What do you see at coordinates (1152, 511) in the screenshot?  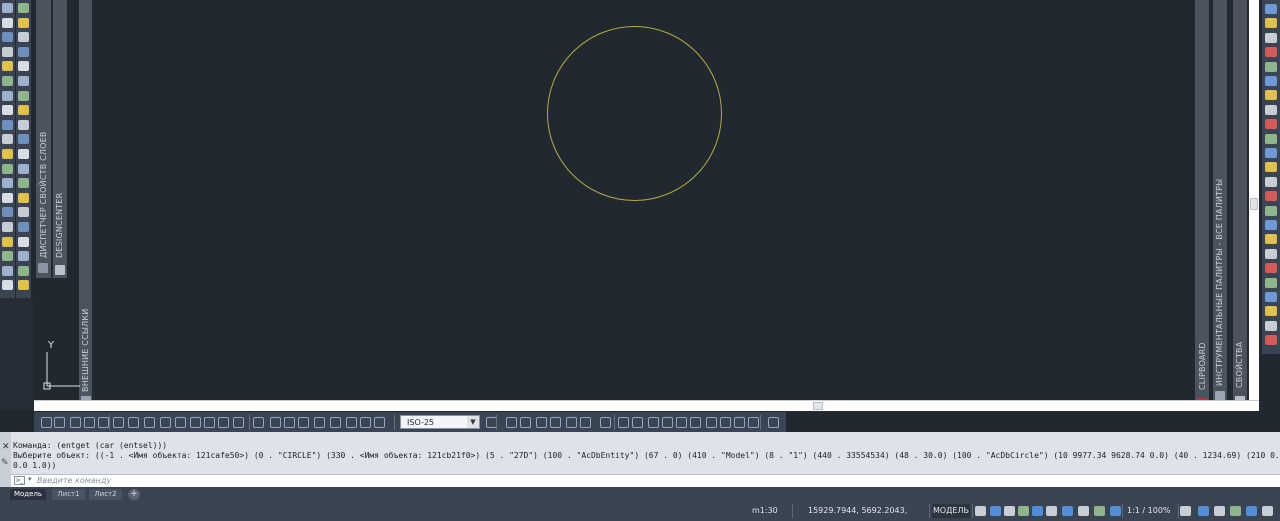 I see `viewport-scale: 1:1 / 100%` at bounding box center [1152, 511].